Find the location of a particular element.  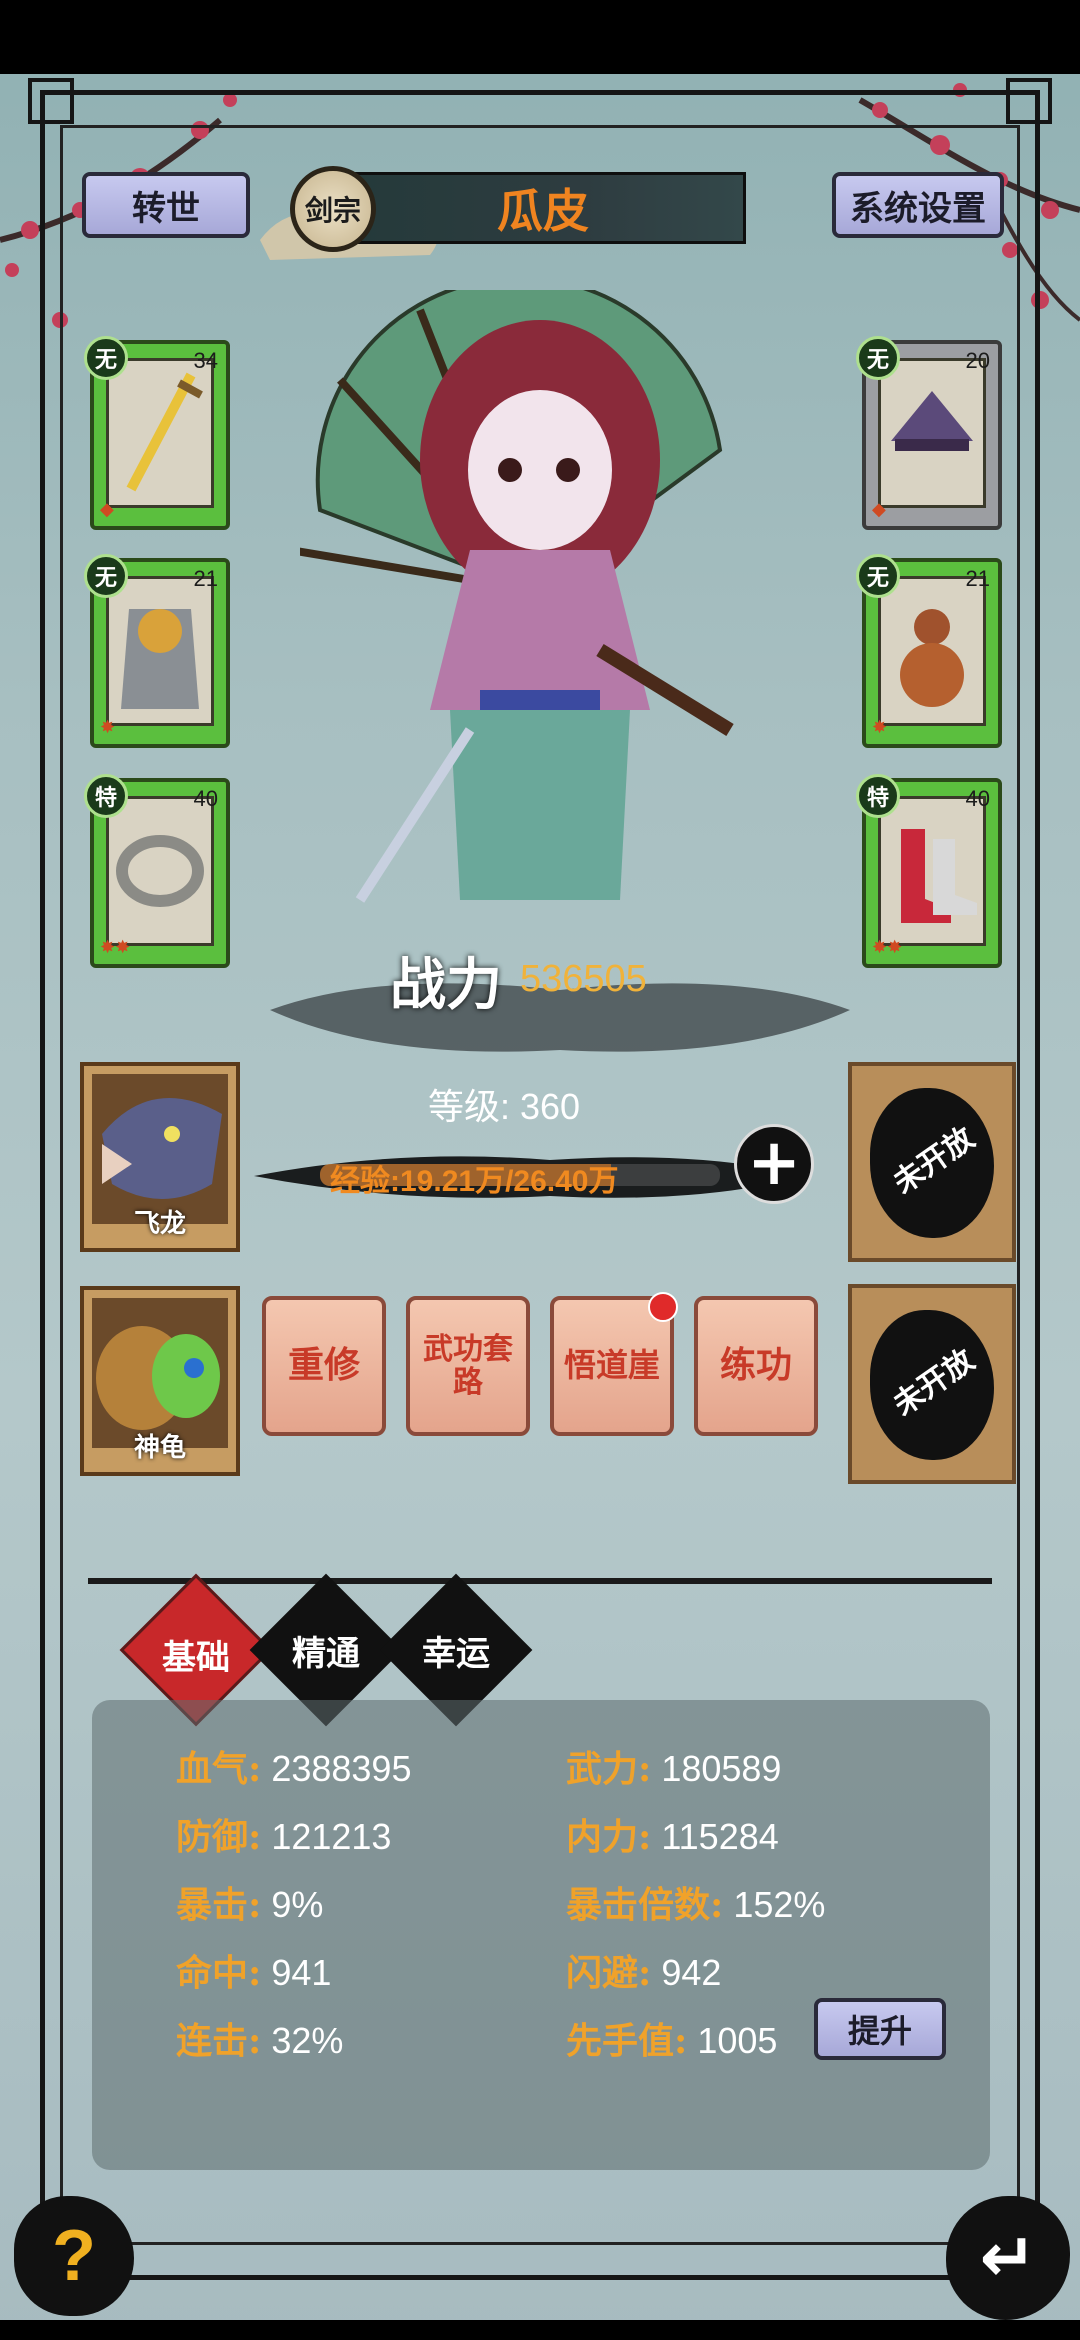

stat-value: 941 is located at coordinates (301, 1972).